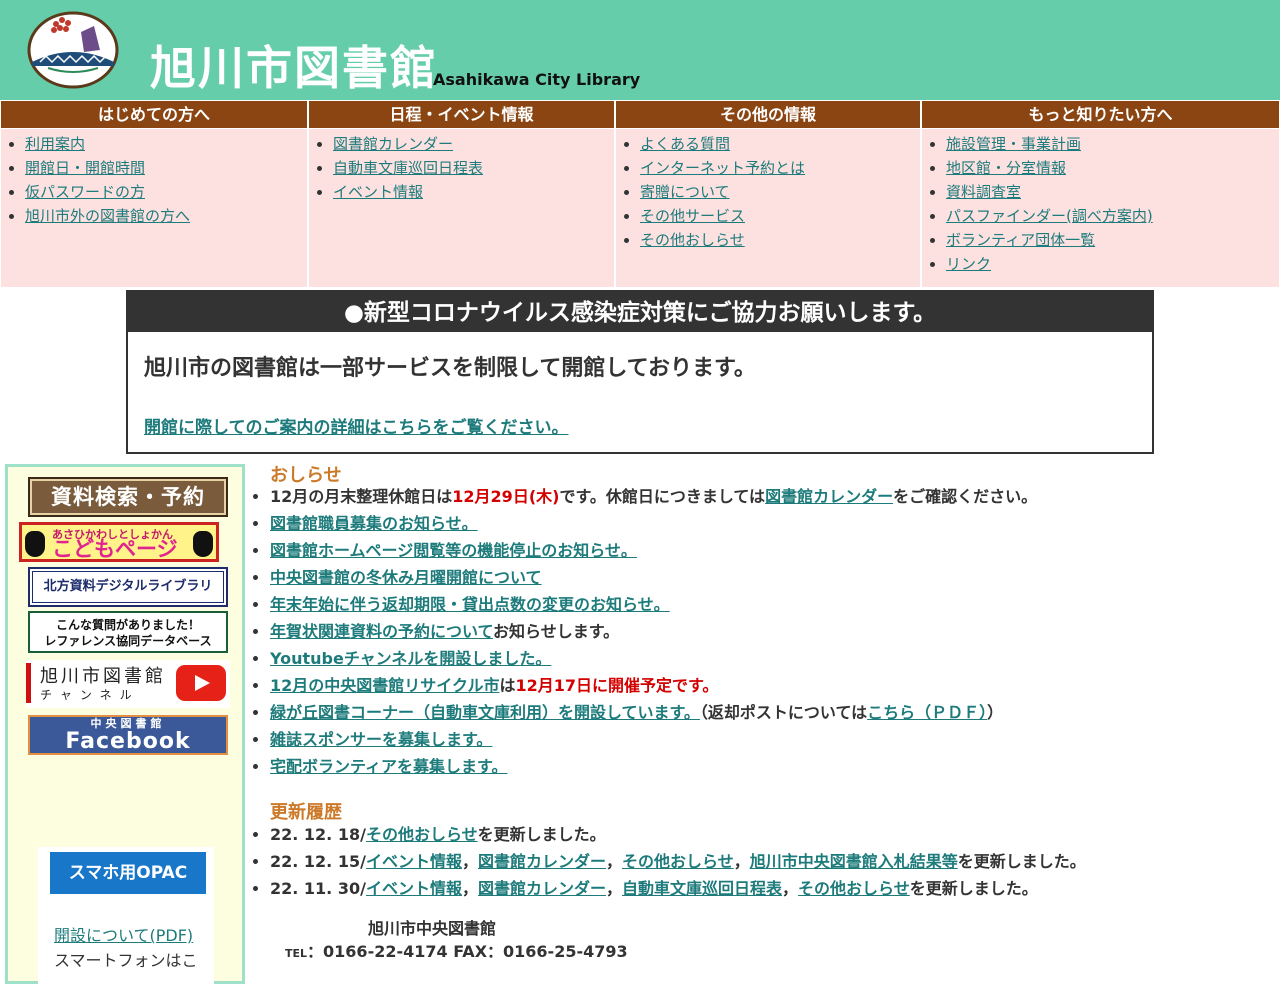 The width and height of the screenshot is (1280, 987). I want to click on news-date-highlight: 12月17日に開催予定です。, so click(617, 685).